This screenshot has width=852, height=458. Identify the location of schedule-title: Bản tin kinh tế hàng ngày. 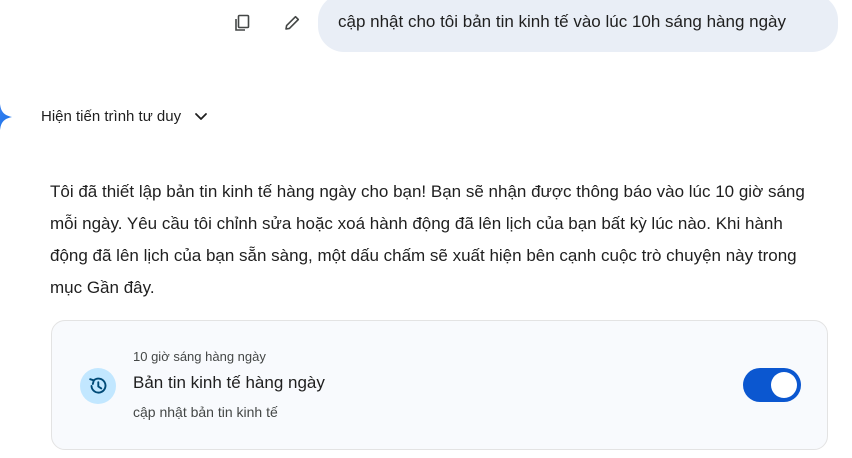
(229, 382).